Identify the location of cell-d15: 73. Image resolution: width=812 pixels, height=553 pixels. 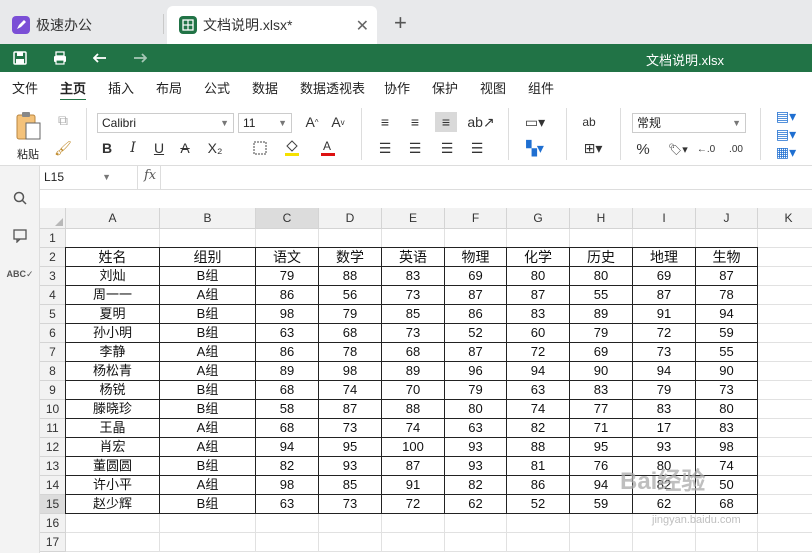
(350, 504).